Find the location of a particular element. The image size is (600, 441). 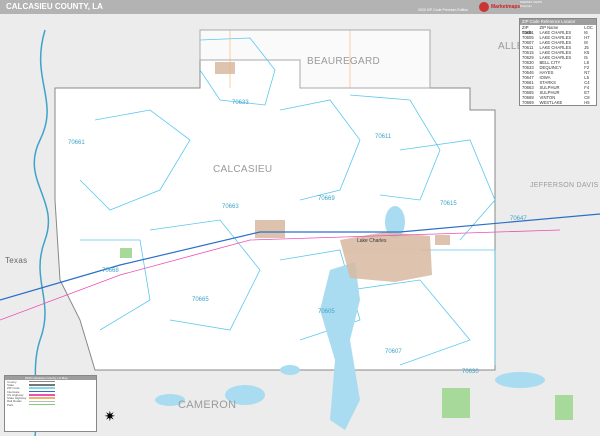

city-label-lake-charles: Lake Charles is located at coordinates (372, 241).